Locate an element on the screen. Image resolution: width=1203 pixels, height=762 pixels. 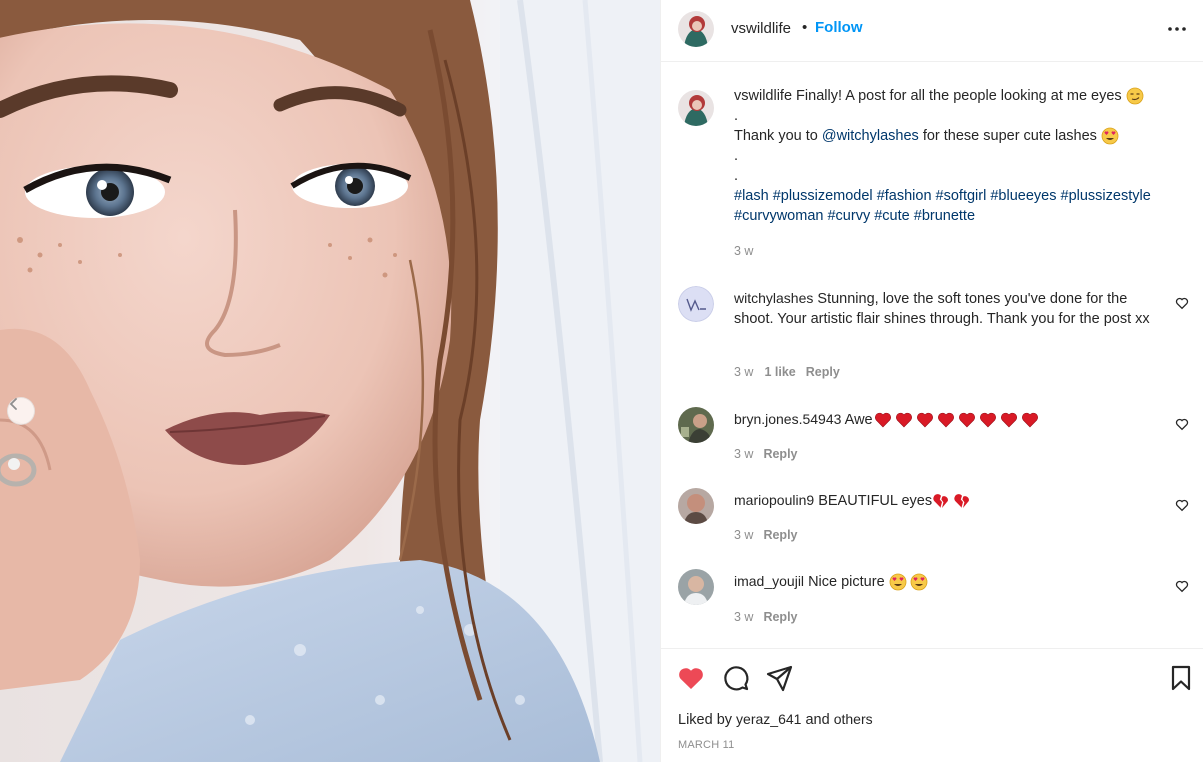
commenter-username-link: witchylashes is located at coordinates (773, 298).